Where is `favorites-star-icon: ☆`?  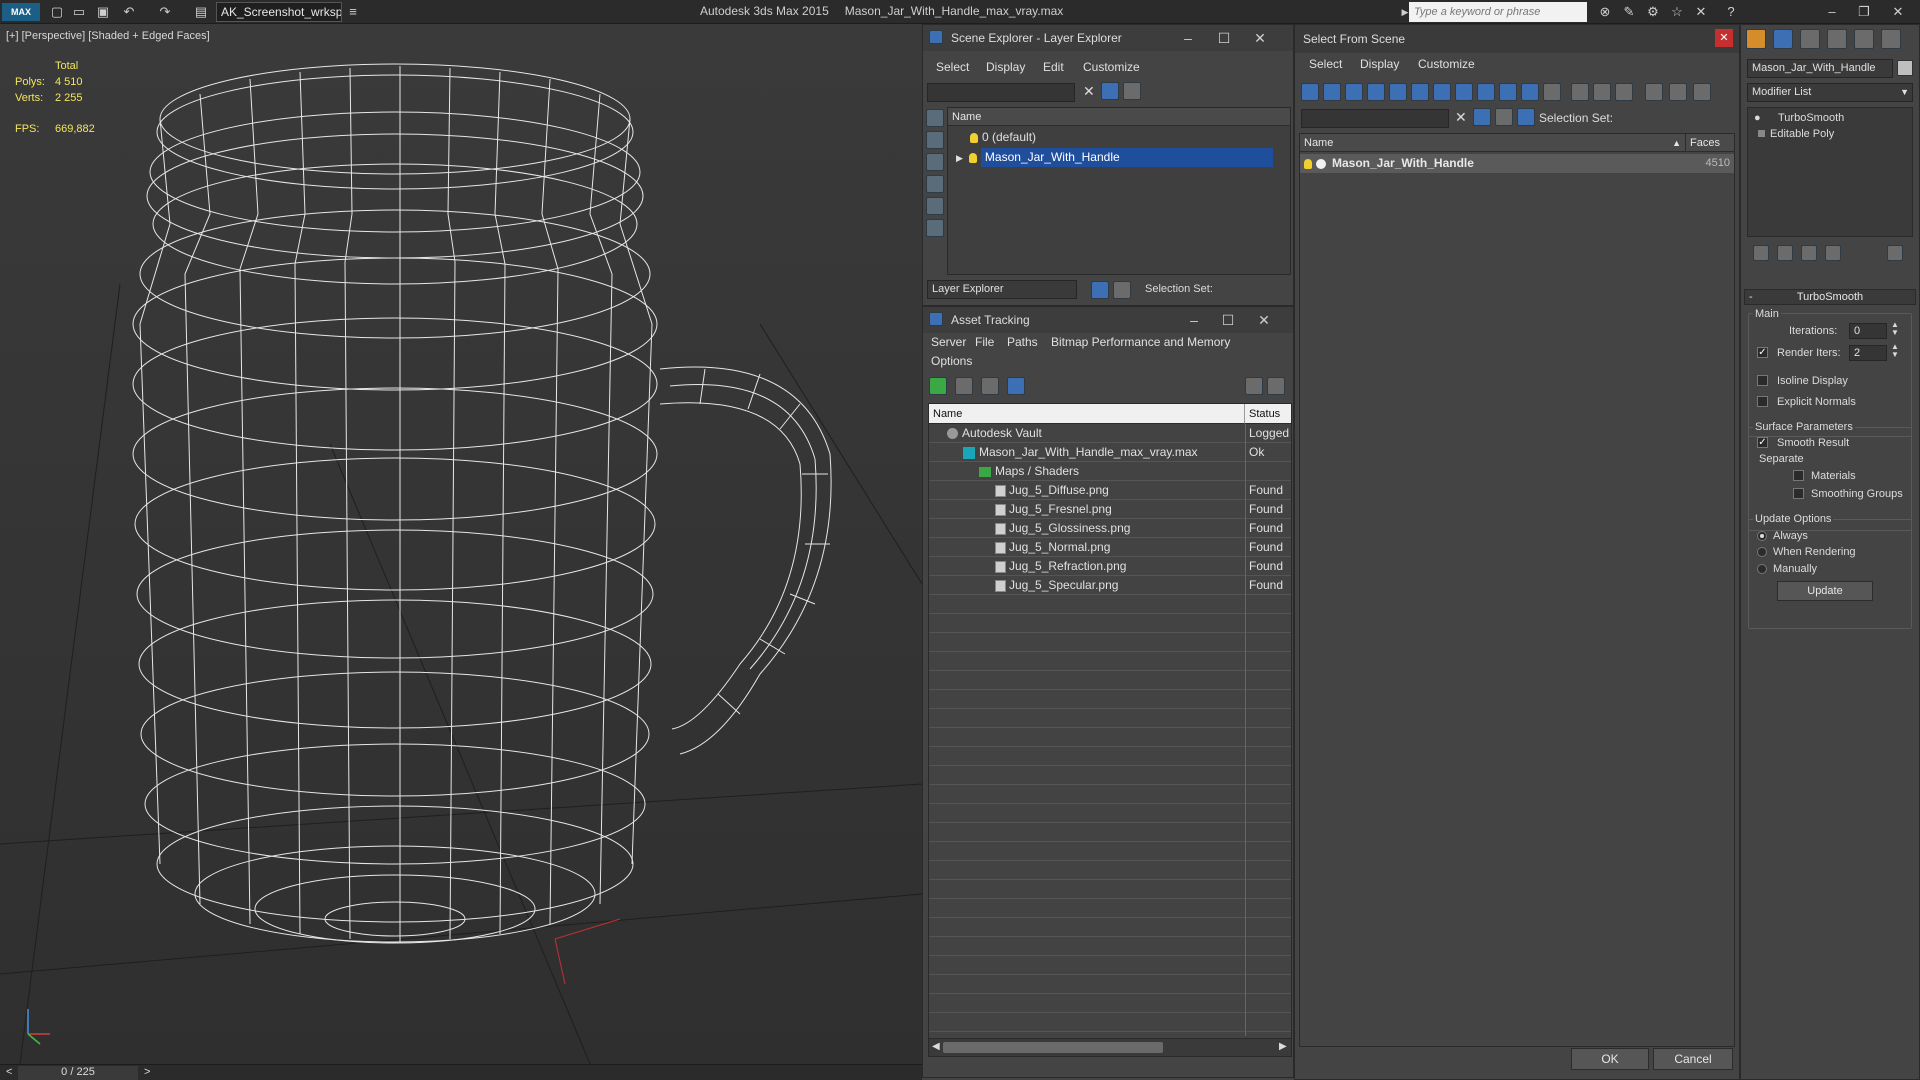 favorites-star-icon: ☆ is located at coordinates (1677, 12).